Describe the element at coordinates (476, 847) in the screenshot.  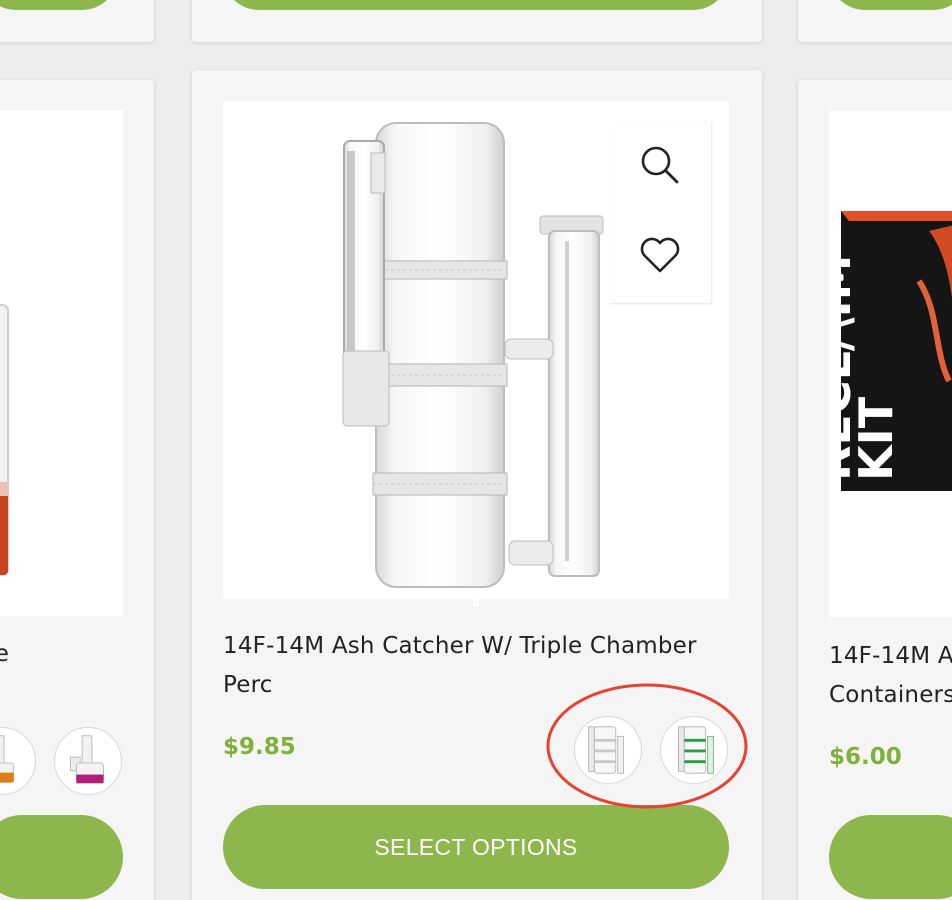
I see `select-options-button: SELECT OPTIONS` at that location.